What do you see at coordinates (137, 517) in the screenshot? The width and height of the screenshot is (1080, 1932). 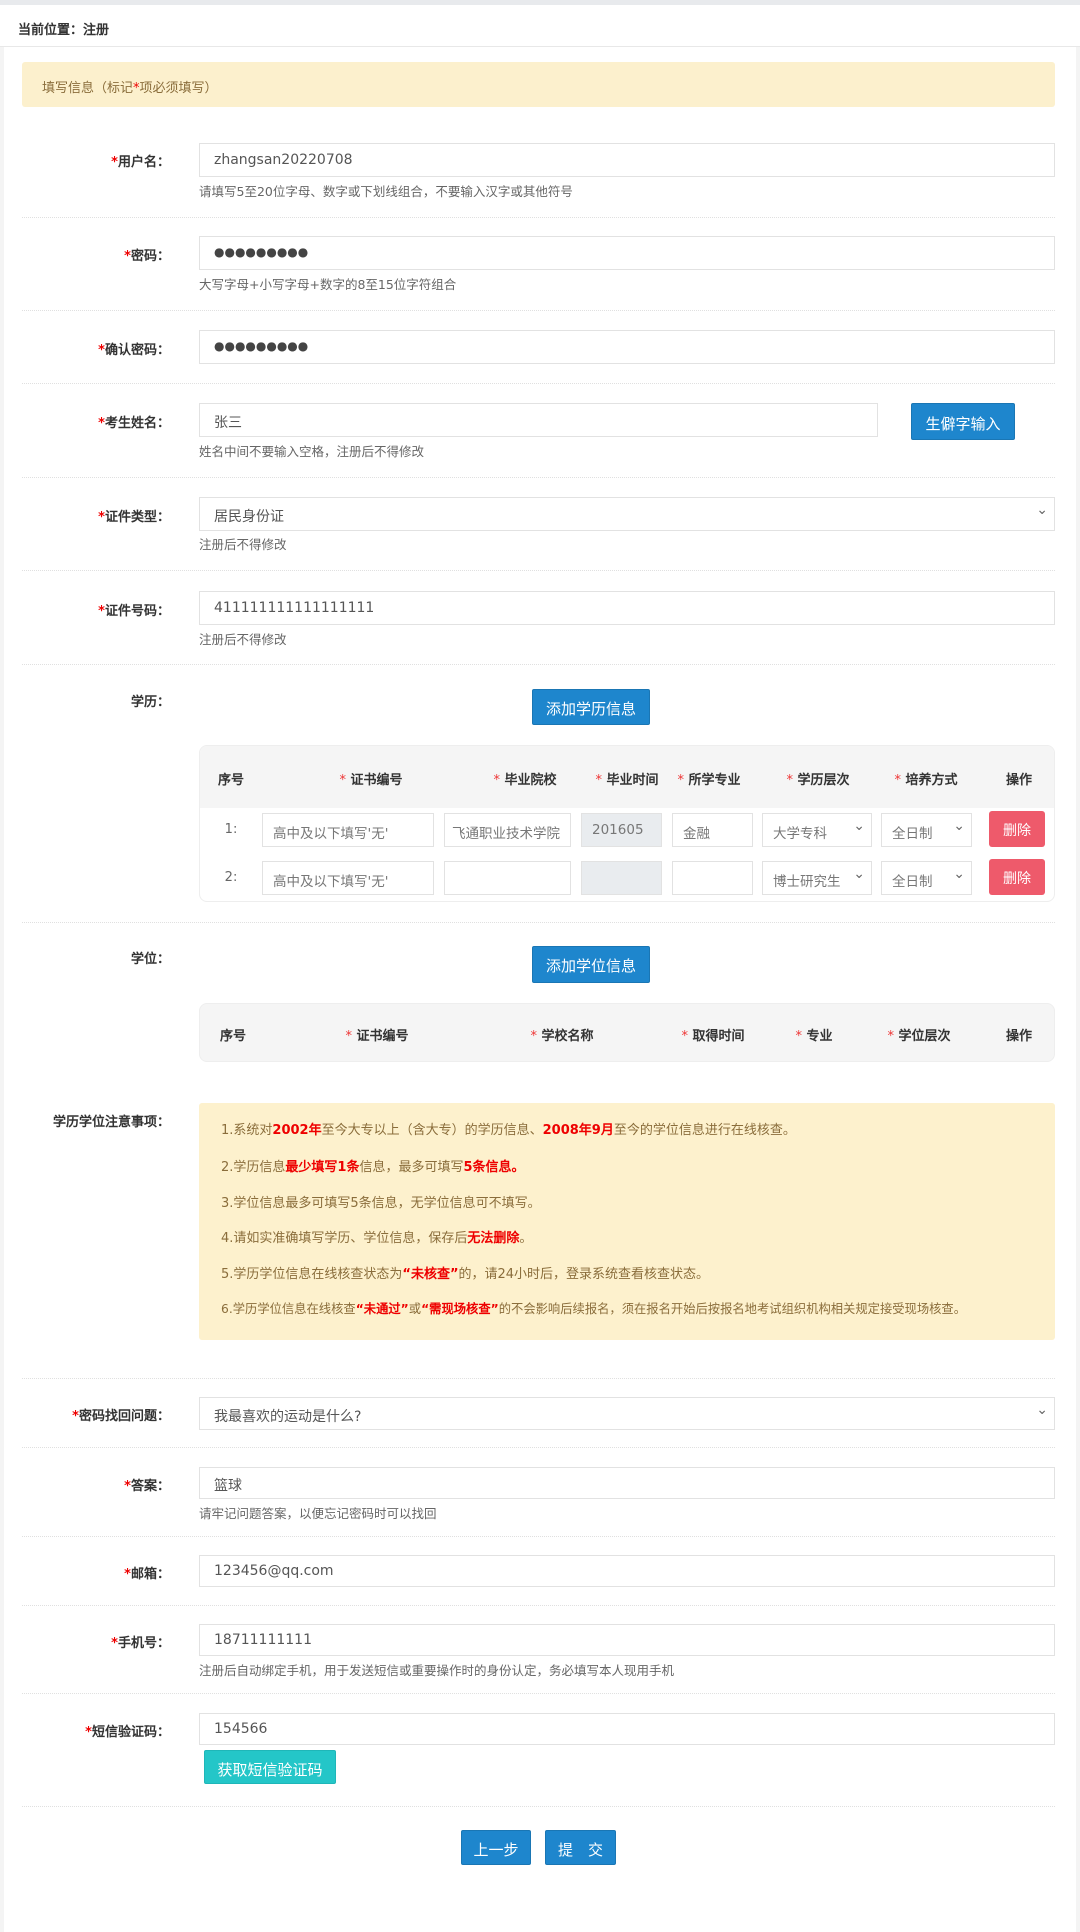 I see `label-text: 证件类型：` at bounding box center [137, 517].